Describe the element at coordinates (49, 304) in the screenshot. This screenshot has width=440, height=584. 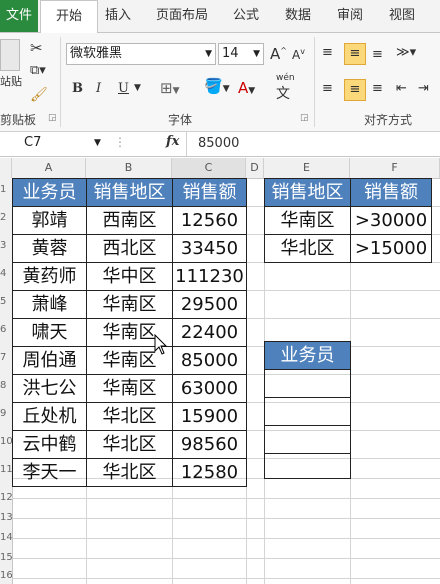
I see `table-cell: 萧峰` at that location.